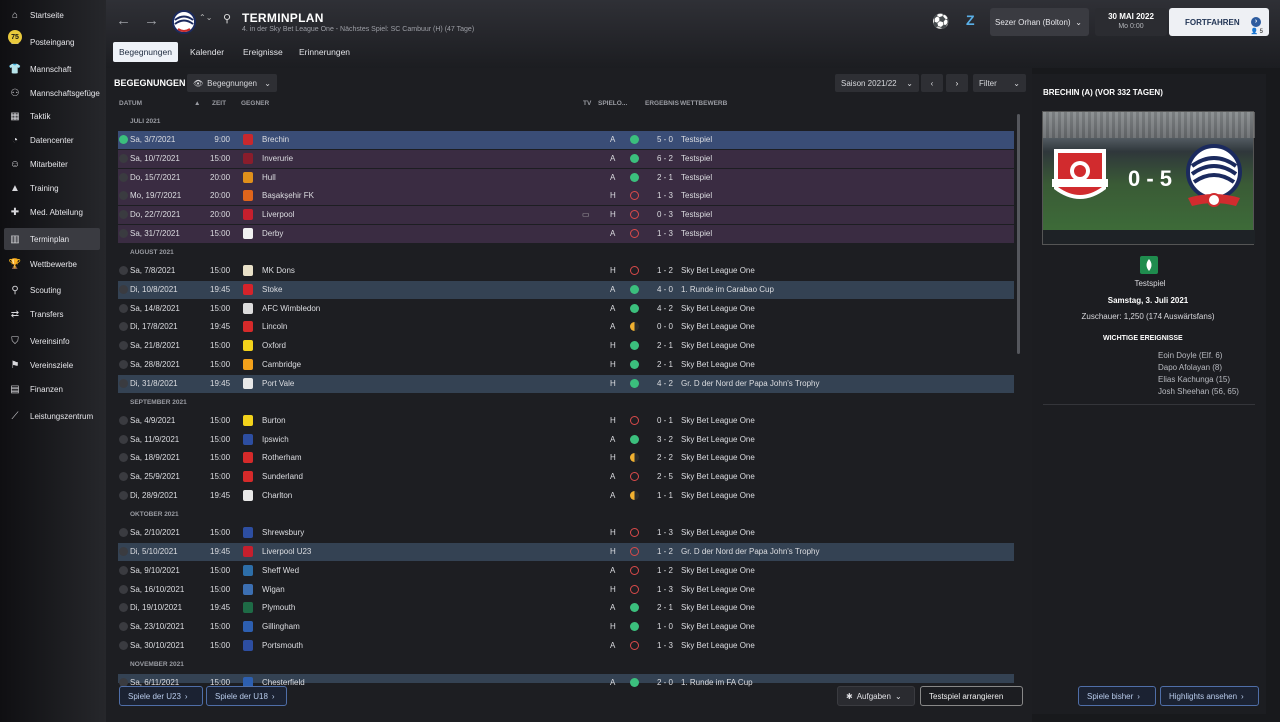 This screenshot has width=1280, height=722. Describe the element at coordinates (232, 83) in the screenshot. I see `view-dropdown: 👁 Begegnungen ⌄` at that location.